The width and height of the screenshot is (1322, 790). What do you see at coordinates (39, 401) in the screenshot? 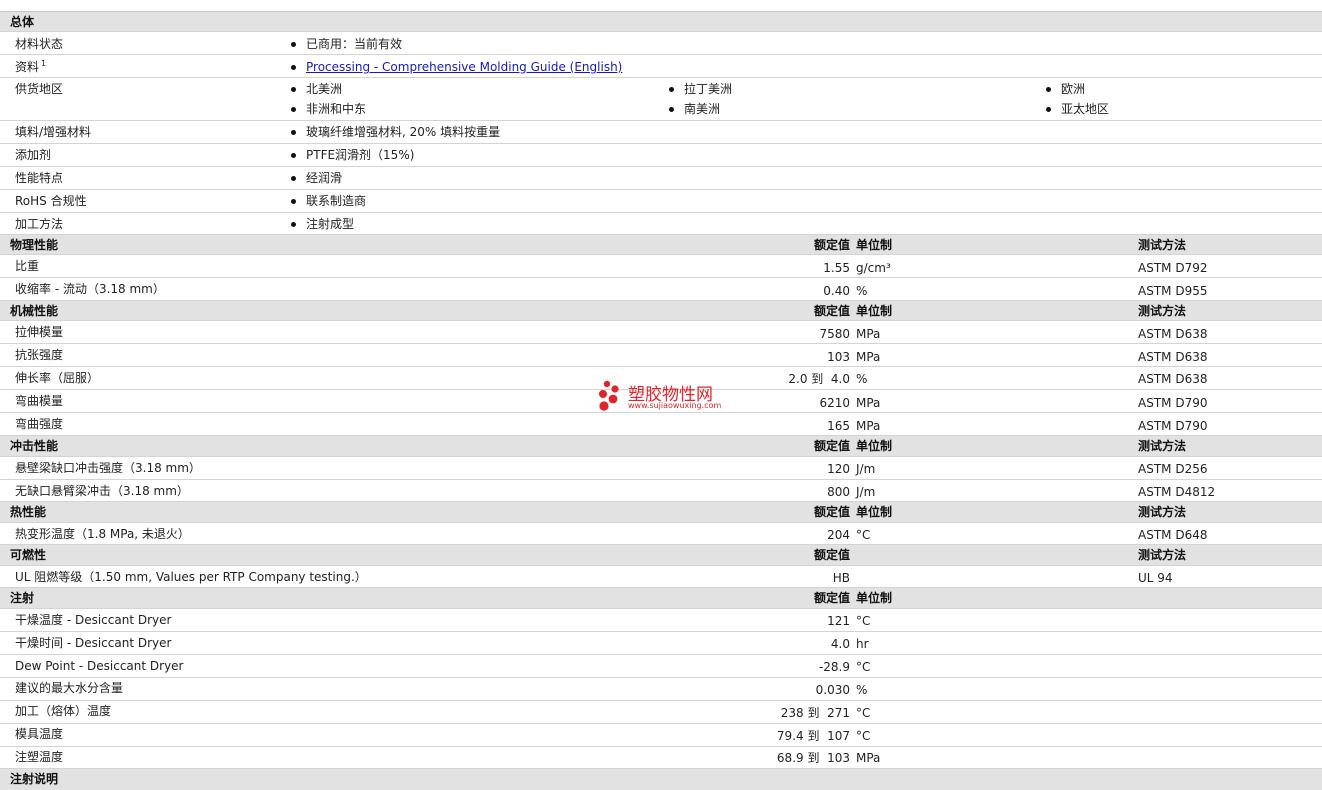
I see `property-label: 弯曲模量` at bounding box center [39, 401].